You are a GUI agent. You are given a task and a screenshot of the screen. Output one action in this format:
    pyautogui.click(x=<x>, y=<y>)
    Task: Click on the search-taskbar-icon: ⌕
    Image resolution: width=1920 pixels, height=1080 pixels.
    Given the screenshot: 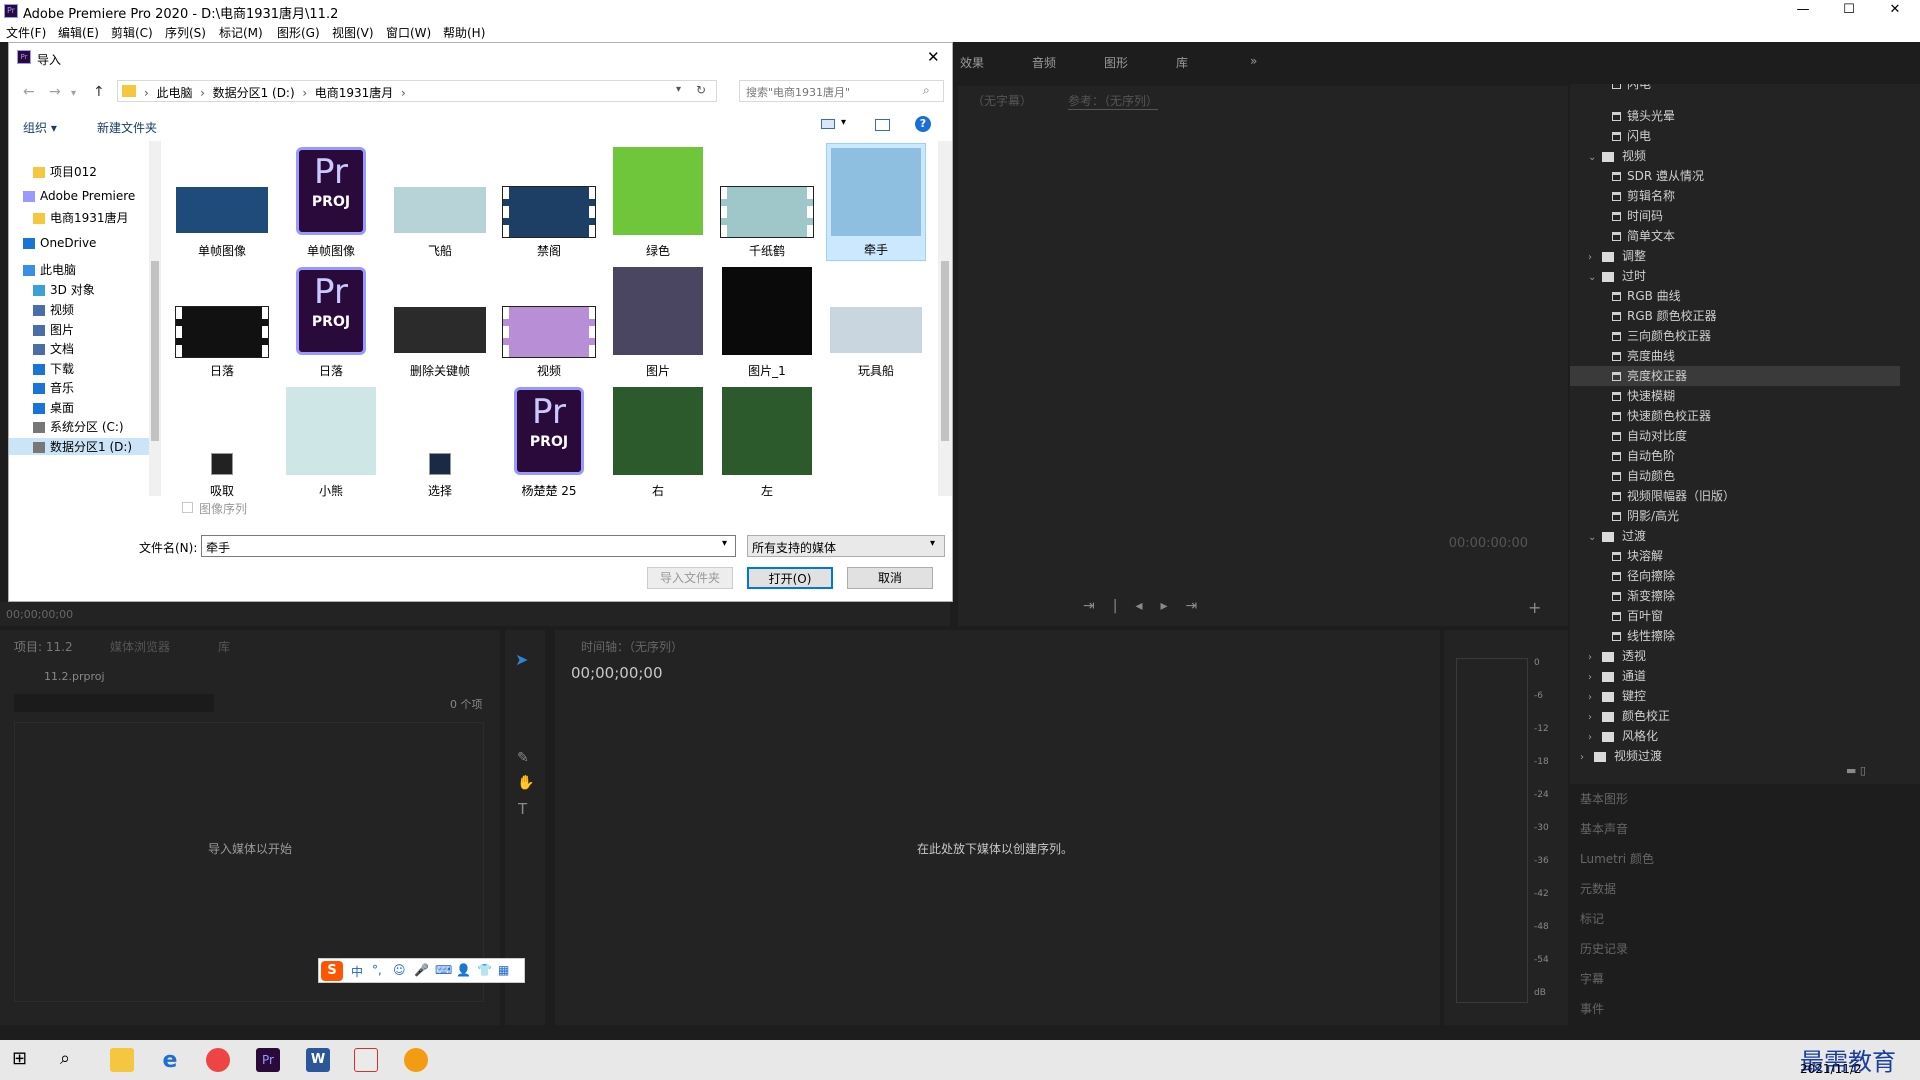 What is the action you would take?
    pyautogui.click(x=72, y=1060)
    